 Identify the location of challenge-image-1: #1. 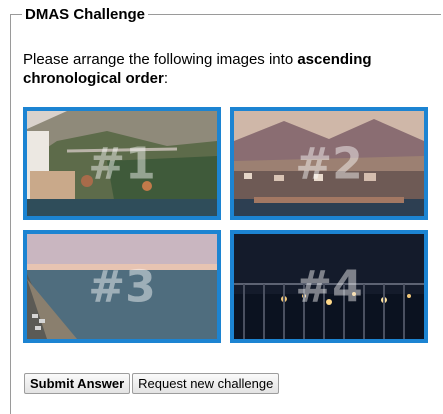
(122, 163).